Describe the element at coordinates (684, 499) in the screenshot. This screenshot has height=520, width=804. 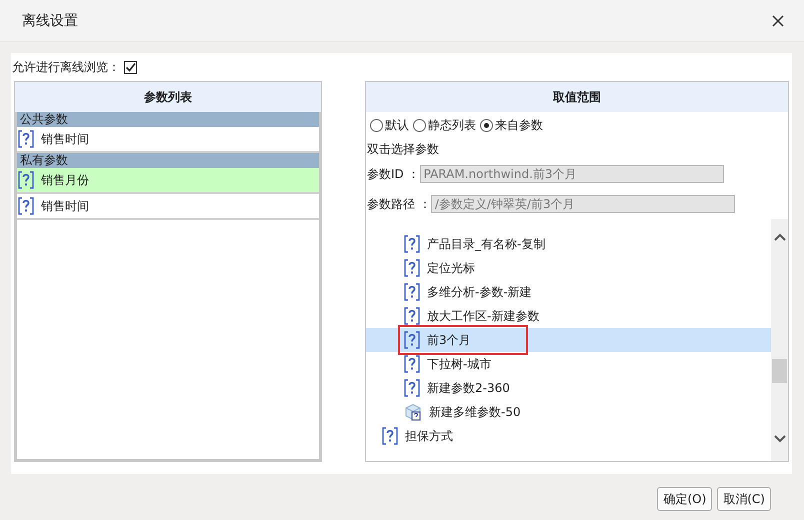
I see `ok-button: 确定(O)` at that location.